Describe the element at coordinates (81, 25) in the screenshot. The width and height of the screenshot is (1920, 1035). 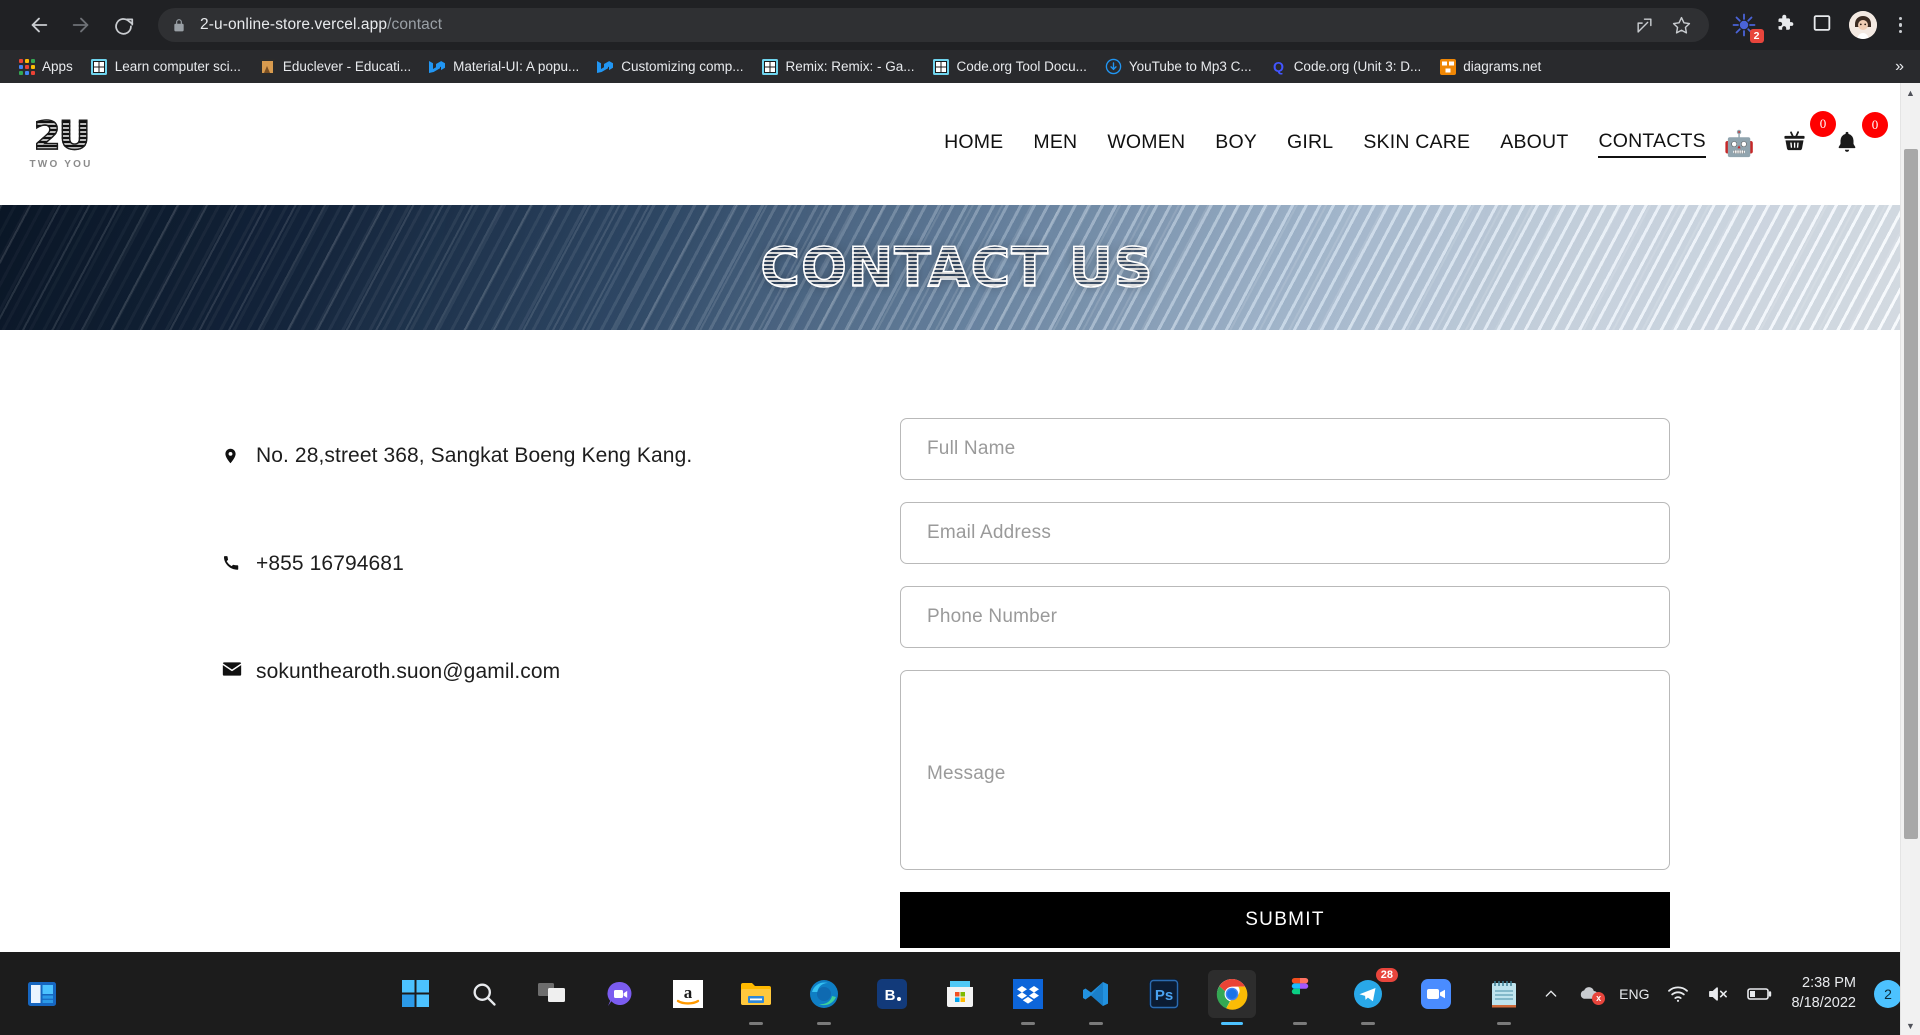
I see `forward-button` at that location.